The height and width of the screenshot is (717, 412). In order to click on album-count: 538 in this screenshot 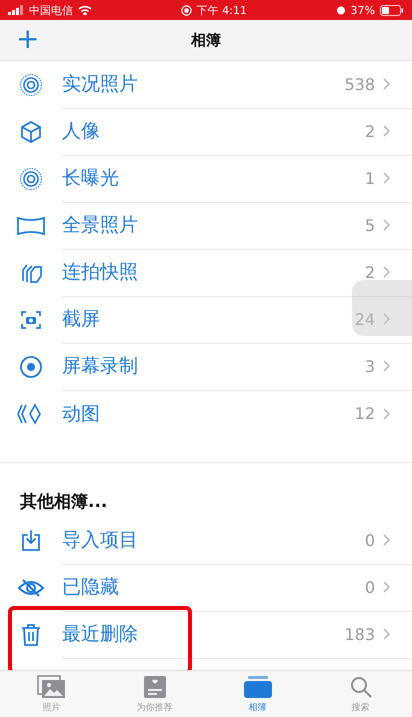, I will do `click(359, 84)`.